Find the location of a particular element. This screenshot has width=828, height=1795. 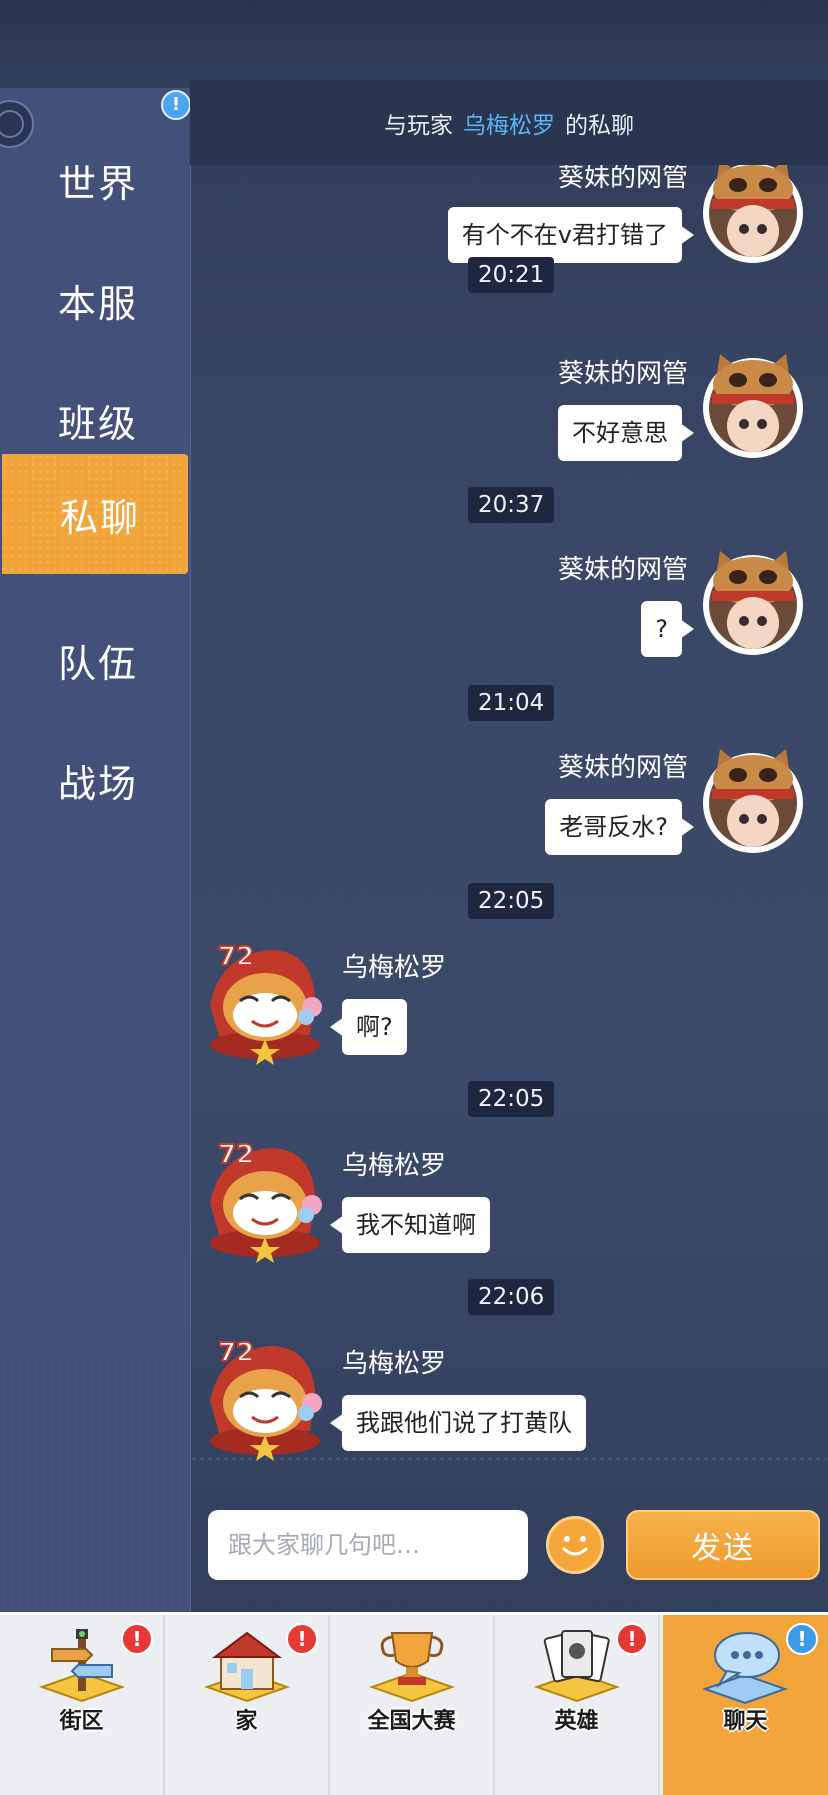

send-button: 发送 is located at coordinates (723, 1545).